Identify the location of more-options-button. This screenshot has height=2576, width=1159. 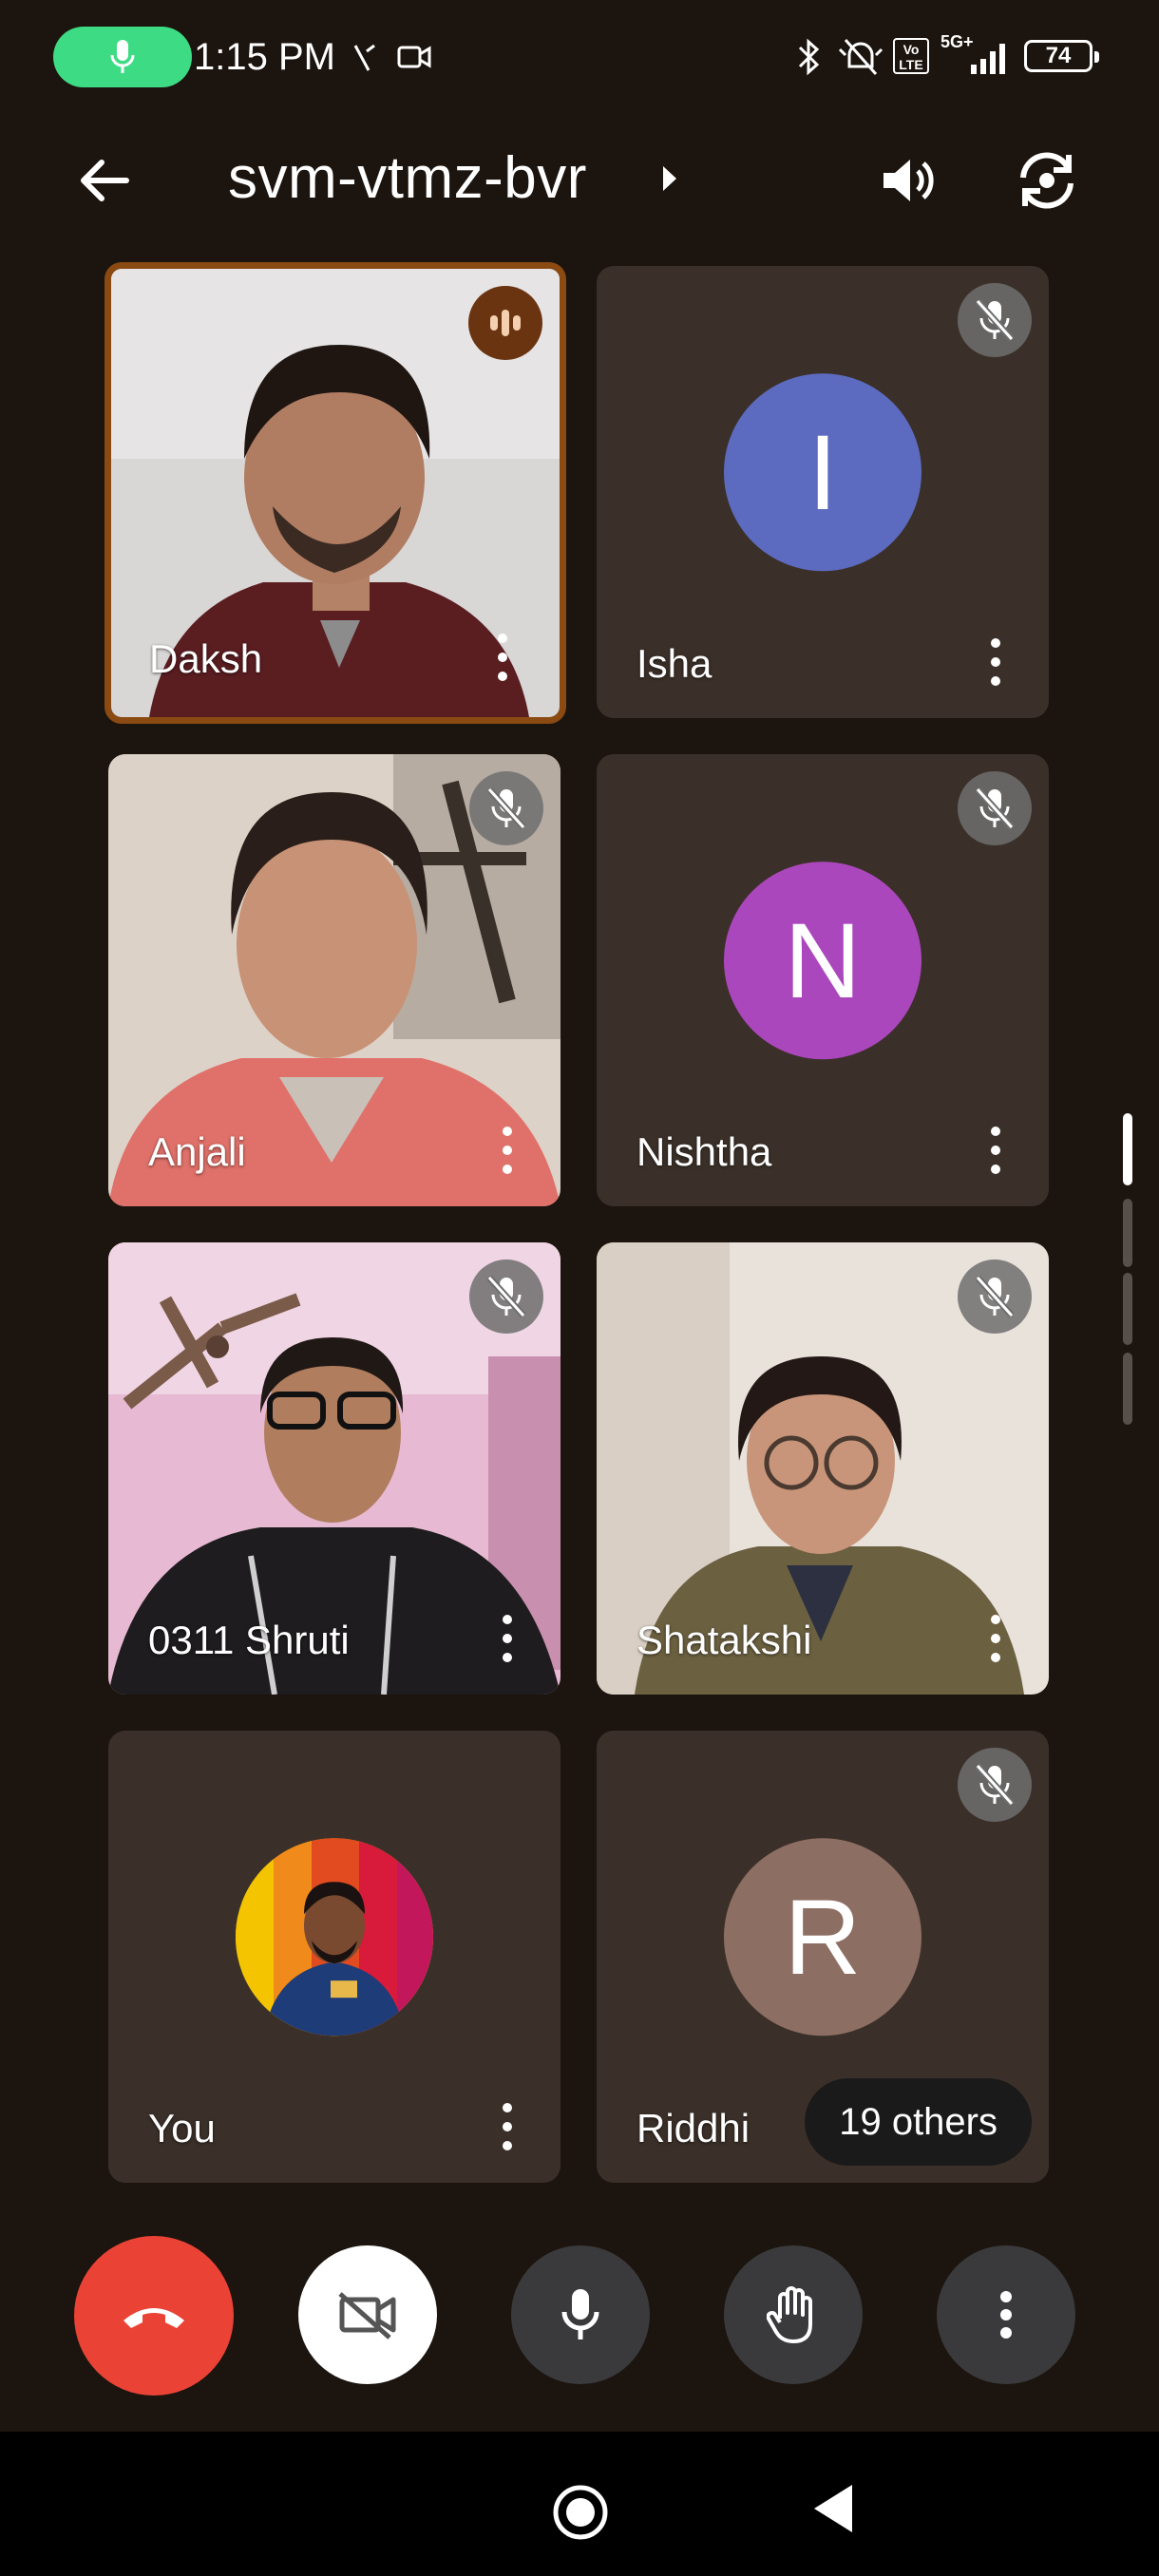
(1006, 2314).